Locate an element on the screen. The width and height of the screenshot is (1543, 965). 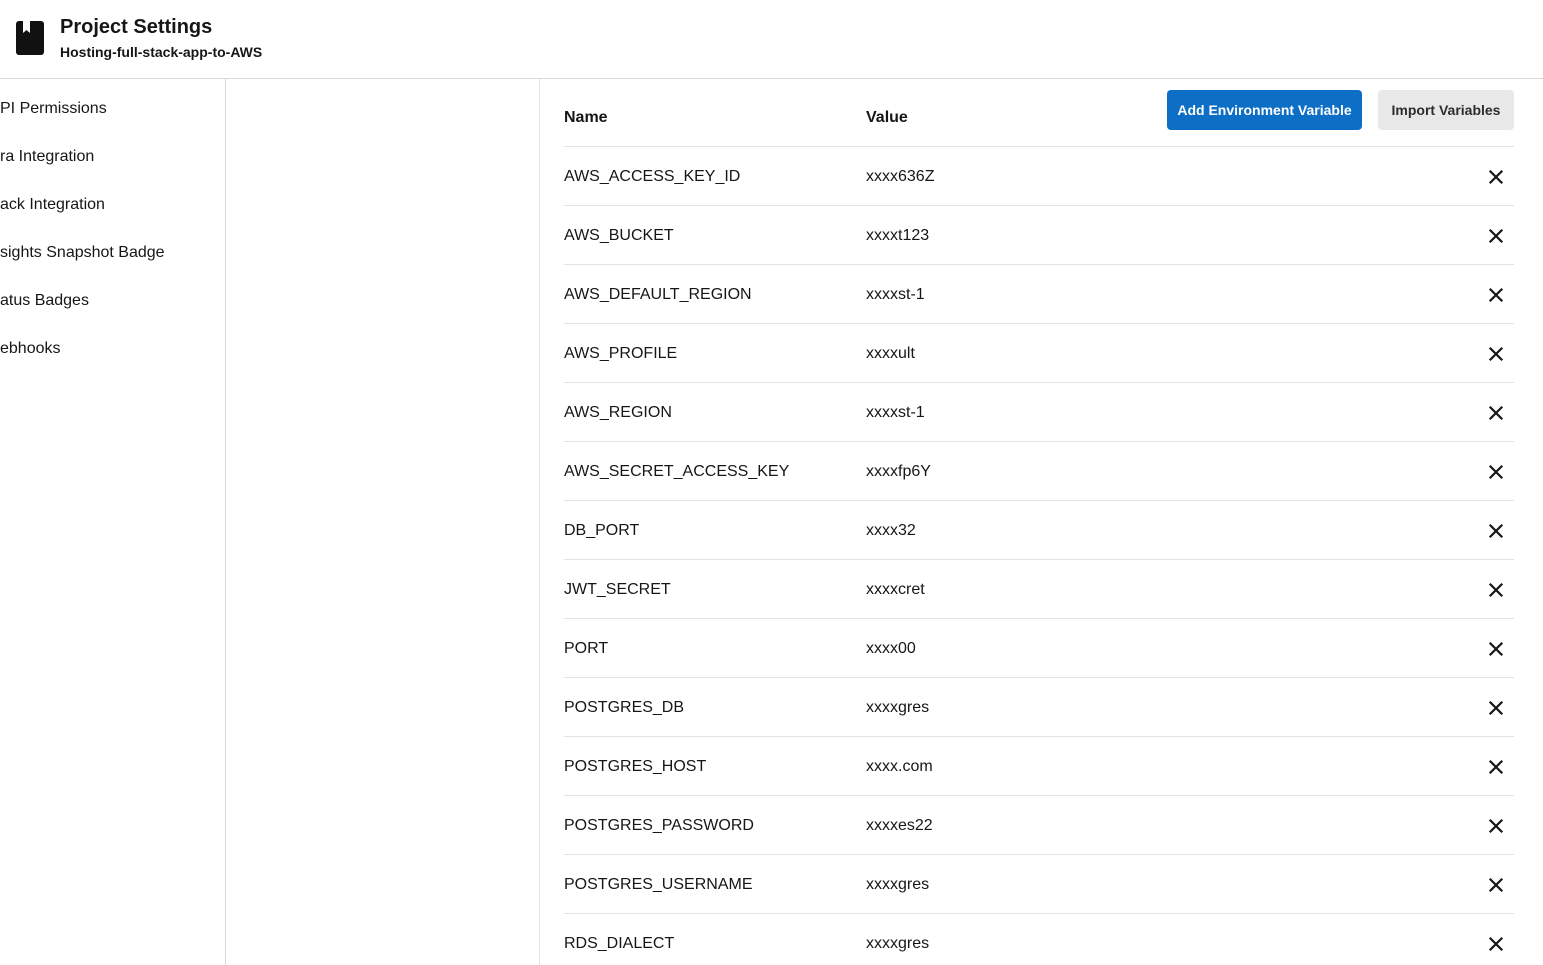
env-var-name: DB_PORT is located at coordinates (602, 530).